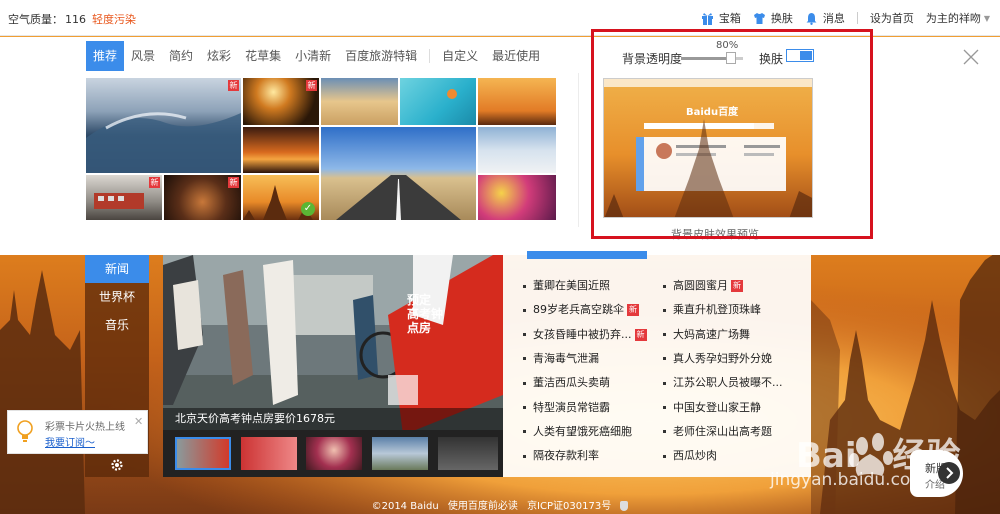  What do you see at coordinates (578, 150) in the screenshot?
I see `panel-divider` at bounding box center [578, 150].